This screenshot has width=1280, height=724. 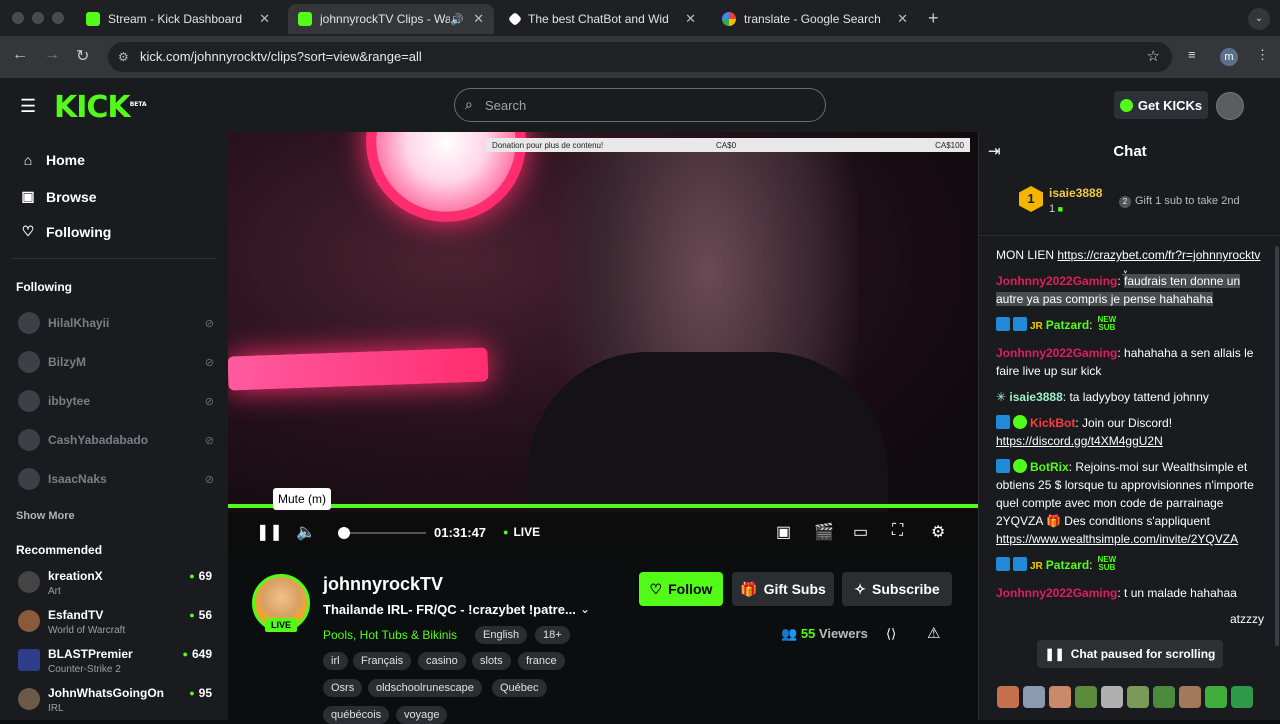 I want to click on stream-tag: slots, so click(x=491, y=661).